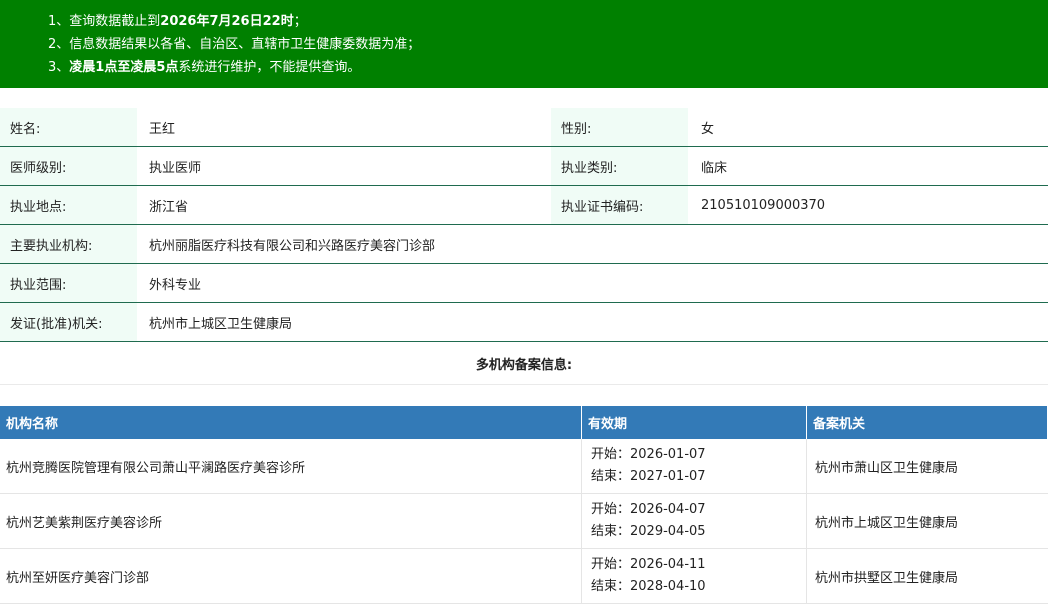 The width and height of the screenshot is (1048, 604). I want to click on row-institution-name: 杭州至妍医疗美容门诊部, so click(291, 576).